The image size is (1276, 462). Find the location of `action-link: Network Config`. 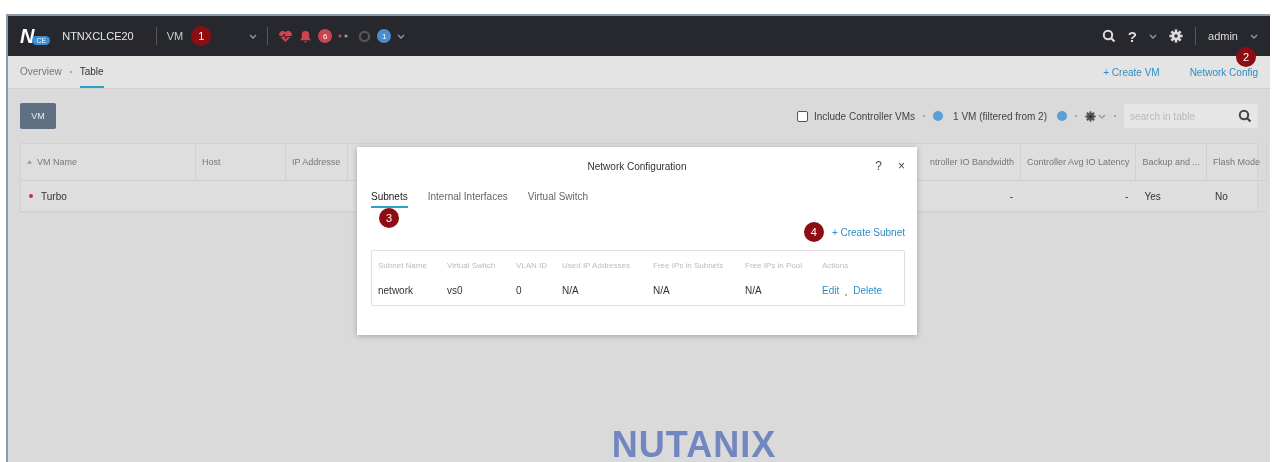

action-link: Network Config is located at coordinates (1223, 72).